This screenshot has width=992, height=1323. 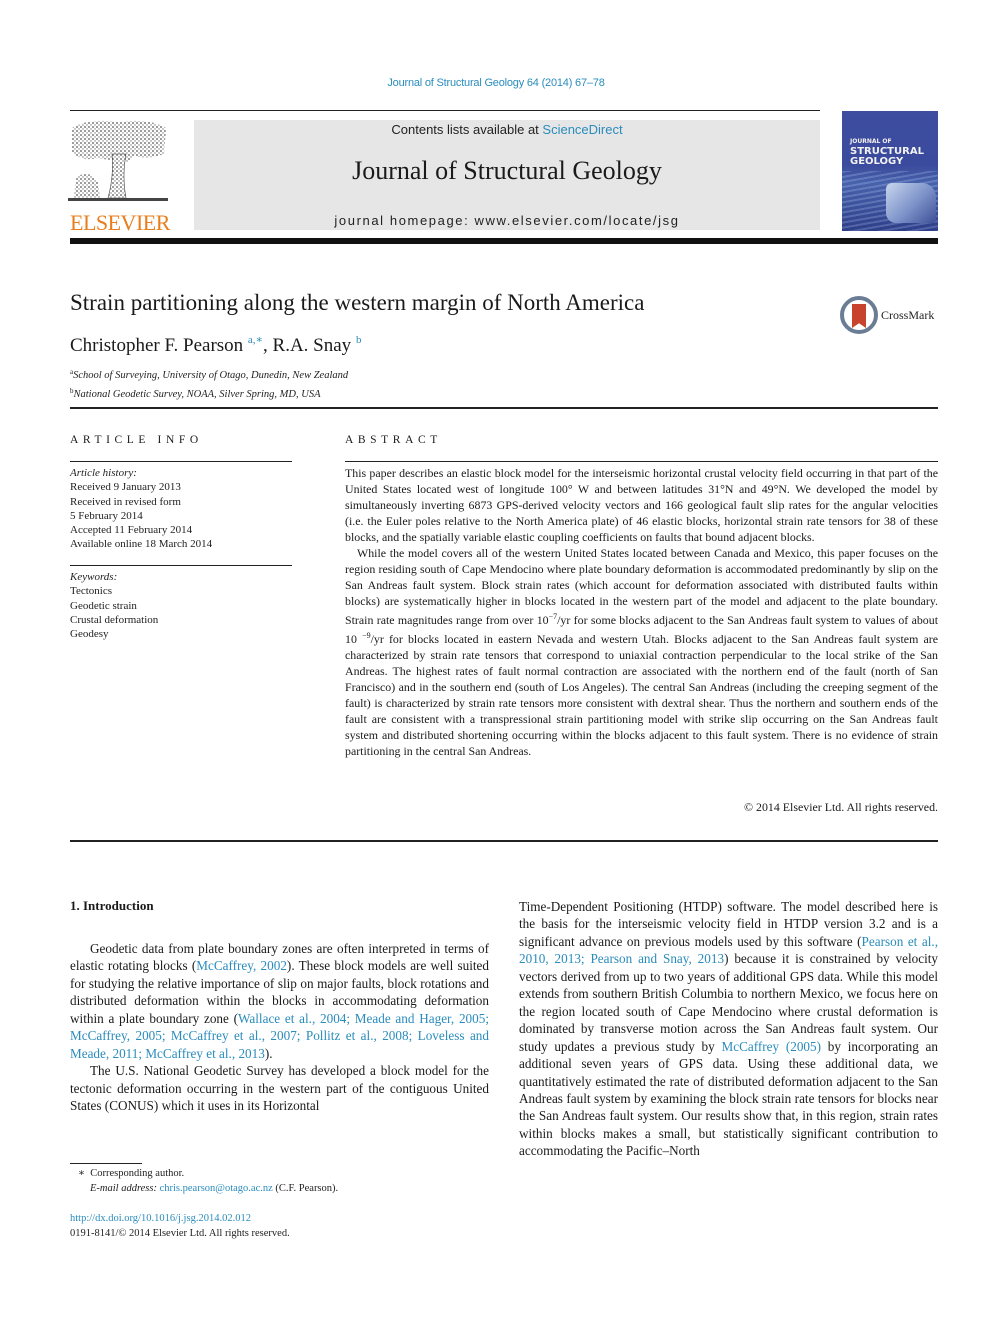 What do you see at coordinates (504, 408) in the screenshot?
I see `affiliation-divider` at bounding box center [504, 408].